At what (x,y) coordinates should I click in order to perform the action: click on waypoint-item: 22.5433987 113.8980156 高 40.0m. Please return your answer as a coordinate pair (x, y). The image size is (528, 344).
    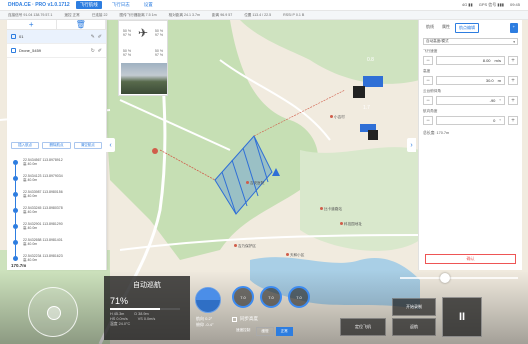
    Looking at the image, I should click on (56, 198).